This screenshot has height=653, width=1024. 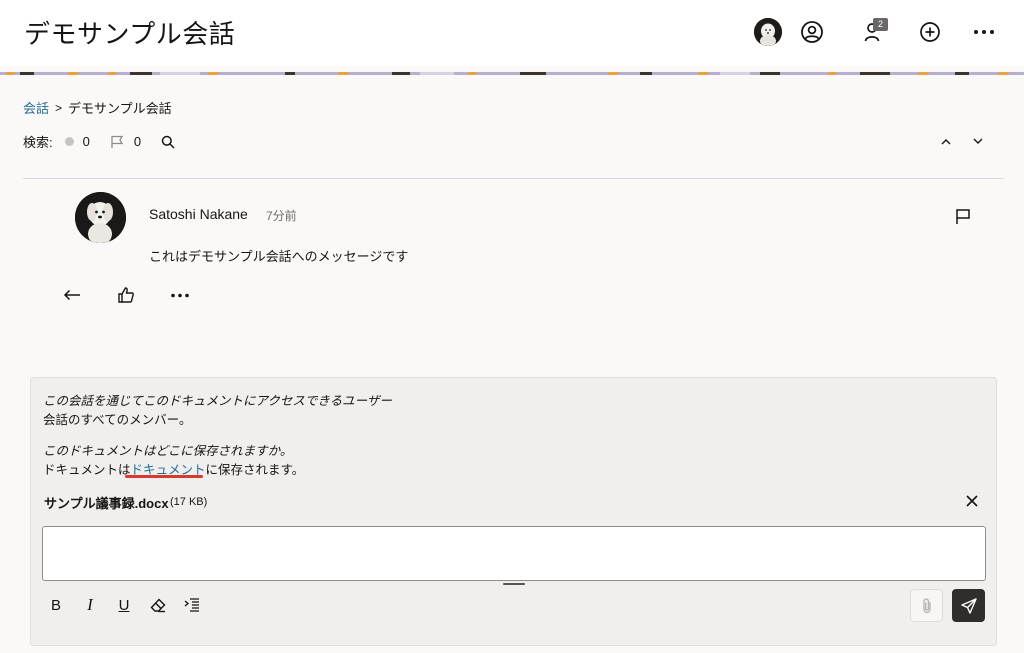 I want to click on more-icon, so click(x=984, y=32).